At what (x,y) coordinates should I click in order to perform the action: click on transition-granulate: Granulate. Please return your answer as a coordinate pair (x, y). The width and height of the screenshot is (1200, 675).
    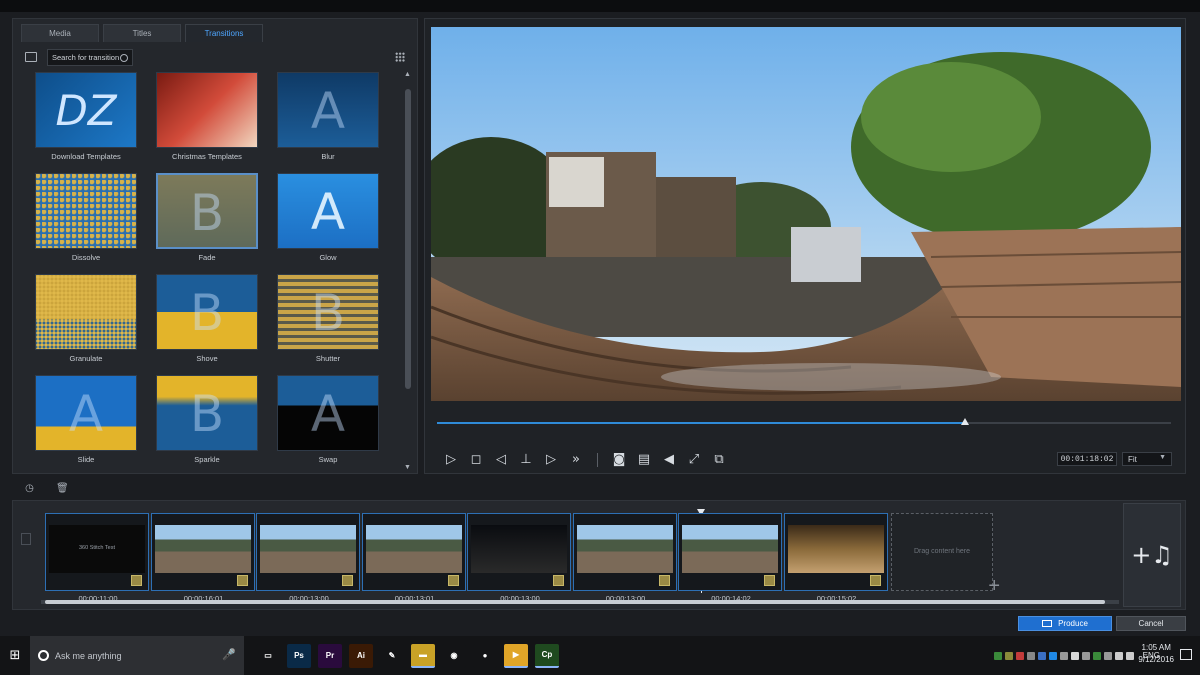
    Looking at the image, I should click on (86, 318).